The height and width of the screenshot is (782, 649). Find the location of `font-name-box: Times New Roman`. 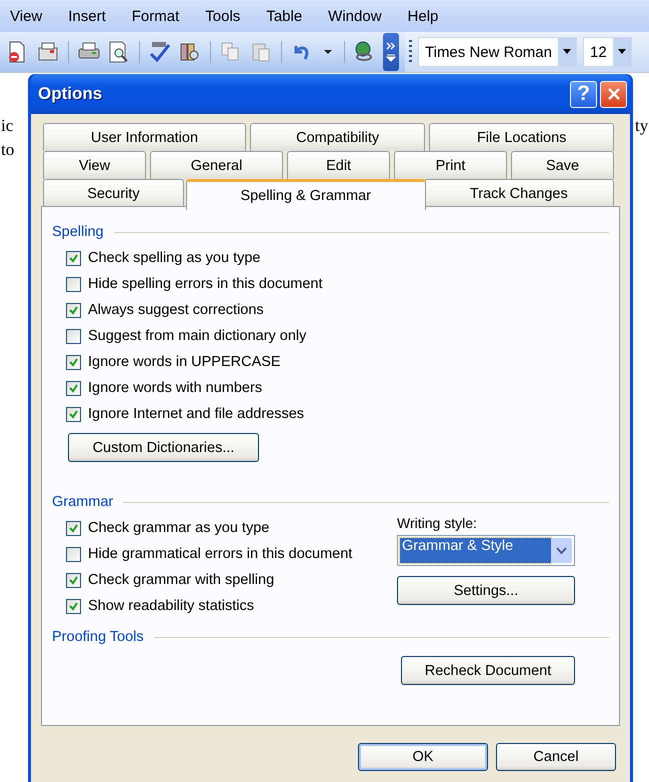

font-name-box: Times New Roman is located at coordinates (497, 52).